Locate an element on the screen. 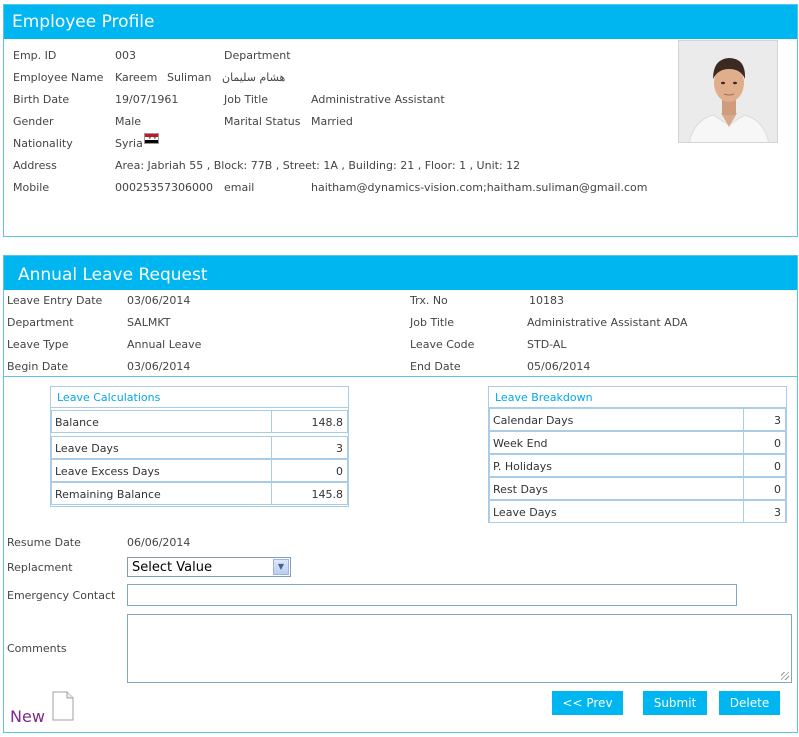  breakdown-row-label: Rest Days is located at coordinates (616, 488).